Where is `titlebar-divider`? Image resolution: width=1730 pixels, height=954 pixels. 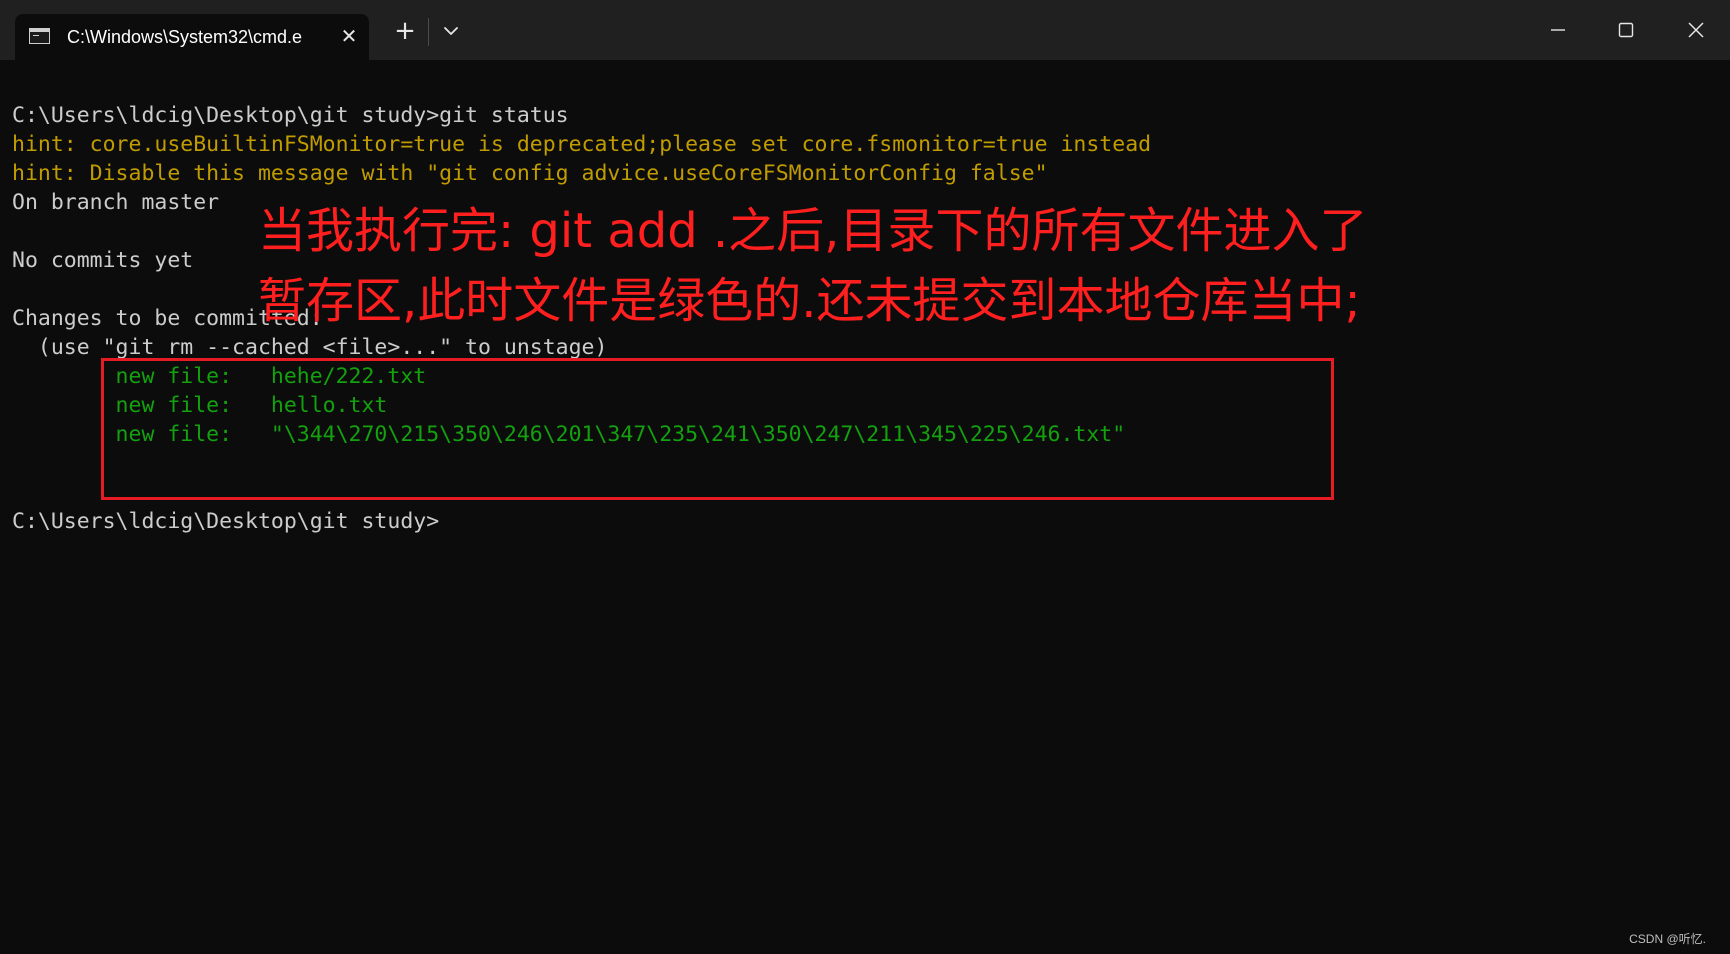 titlebar-divider is located at coordinates (428, 32).